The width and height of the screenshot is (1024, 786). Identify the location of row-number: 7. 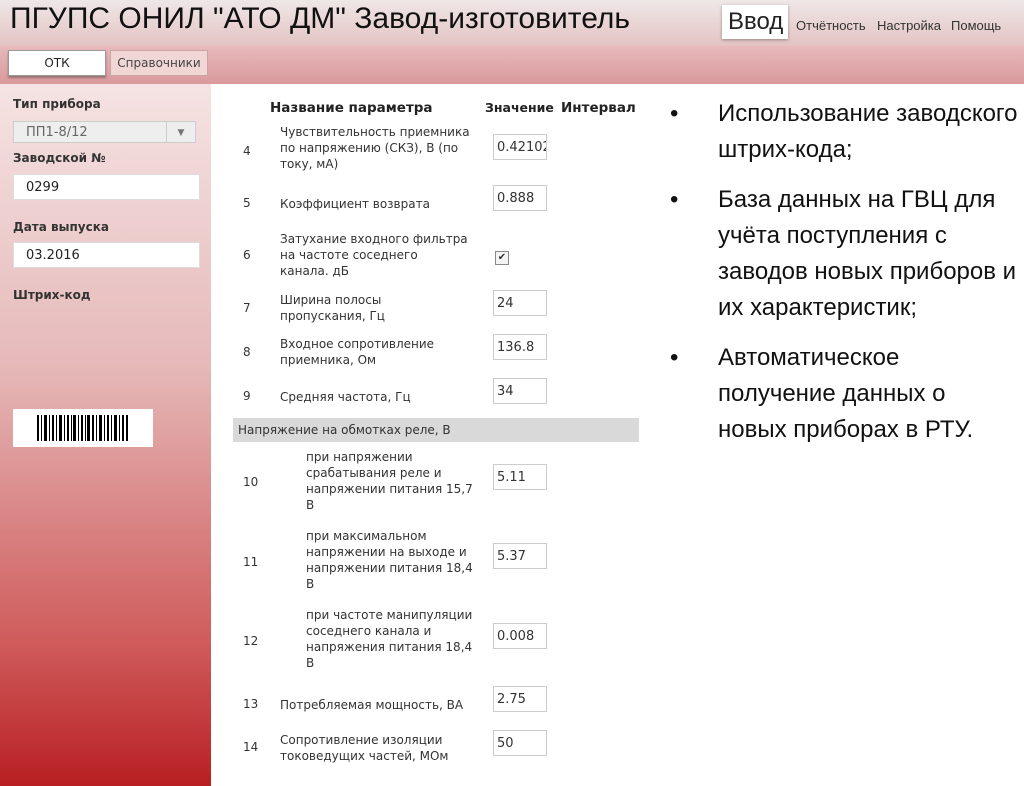
(247, 308).